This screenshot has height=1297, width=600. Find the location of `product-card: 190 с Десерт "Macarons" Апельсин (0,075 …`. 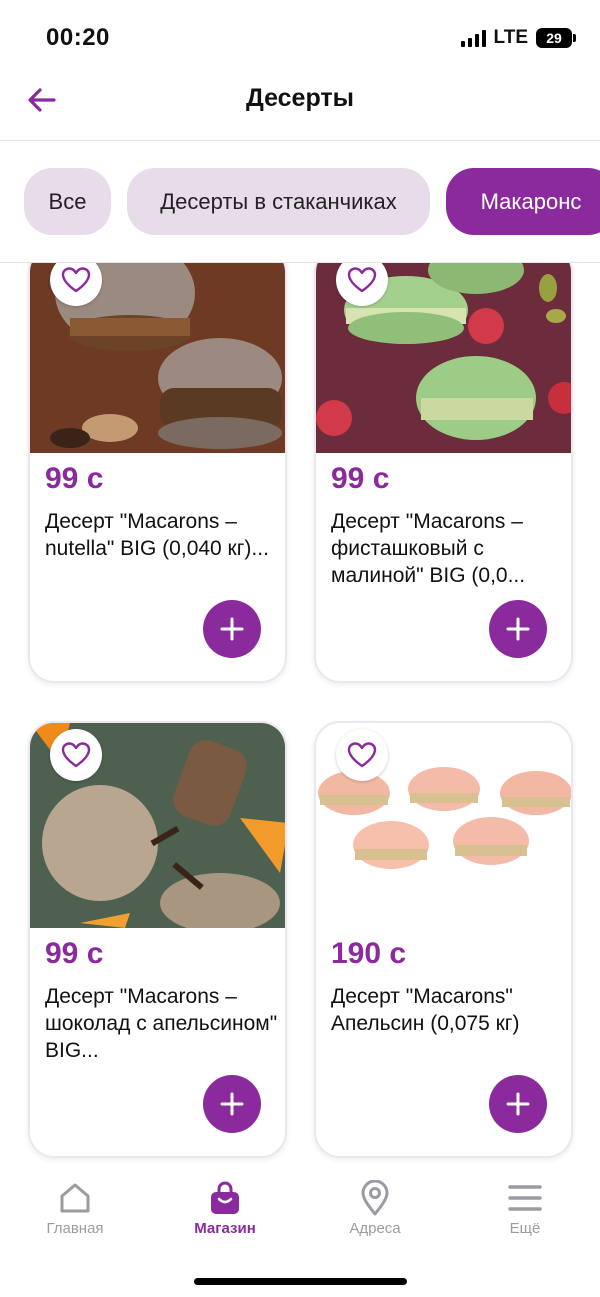

product-card: 190 с Десерт "Macarons" Апельсин (0,075 … is located at coordinates (443, 939).